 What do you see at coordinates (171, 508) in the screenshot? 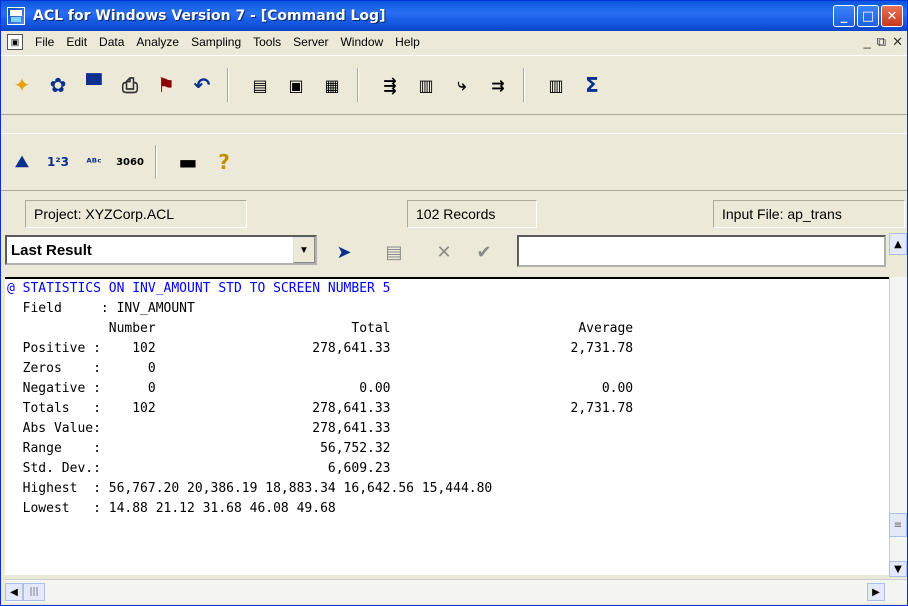
I see `log-line: Lowest : 14.88 21.12 31.68 46.08 49.68` at bounding box center [171, 508].